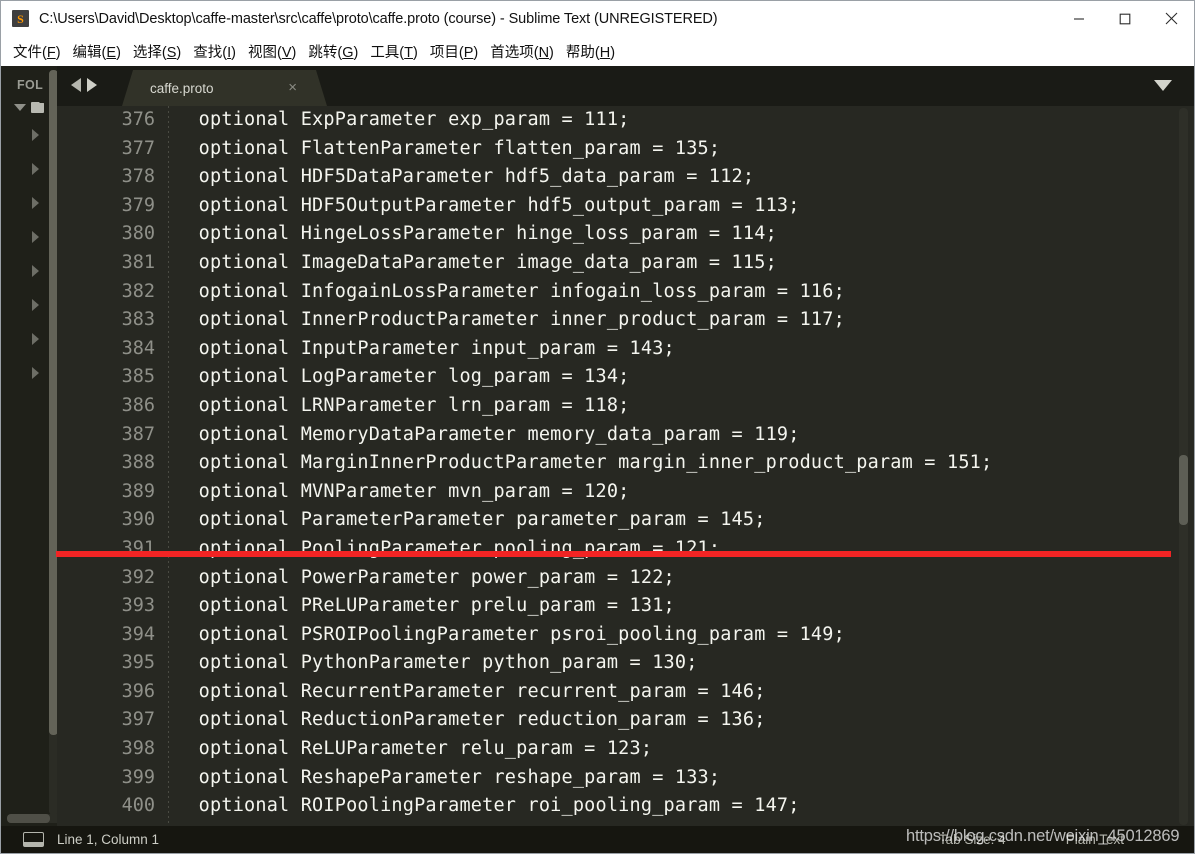 This screenshot has width=1195, height=854. What do you see at coordinates (224, 88) in the screenshot?
I see `tab-caffe-proto: caffe.proto ×` at bounding box center [224, 88].